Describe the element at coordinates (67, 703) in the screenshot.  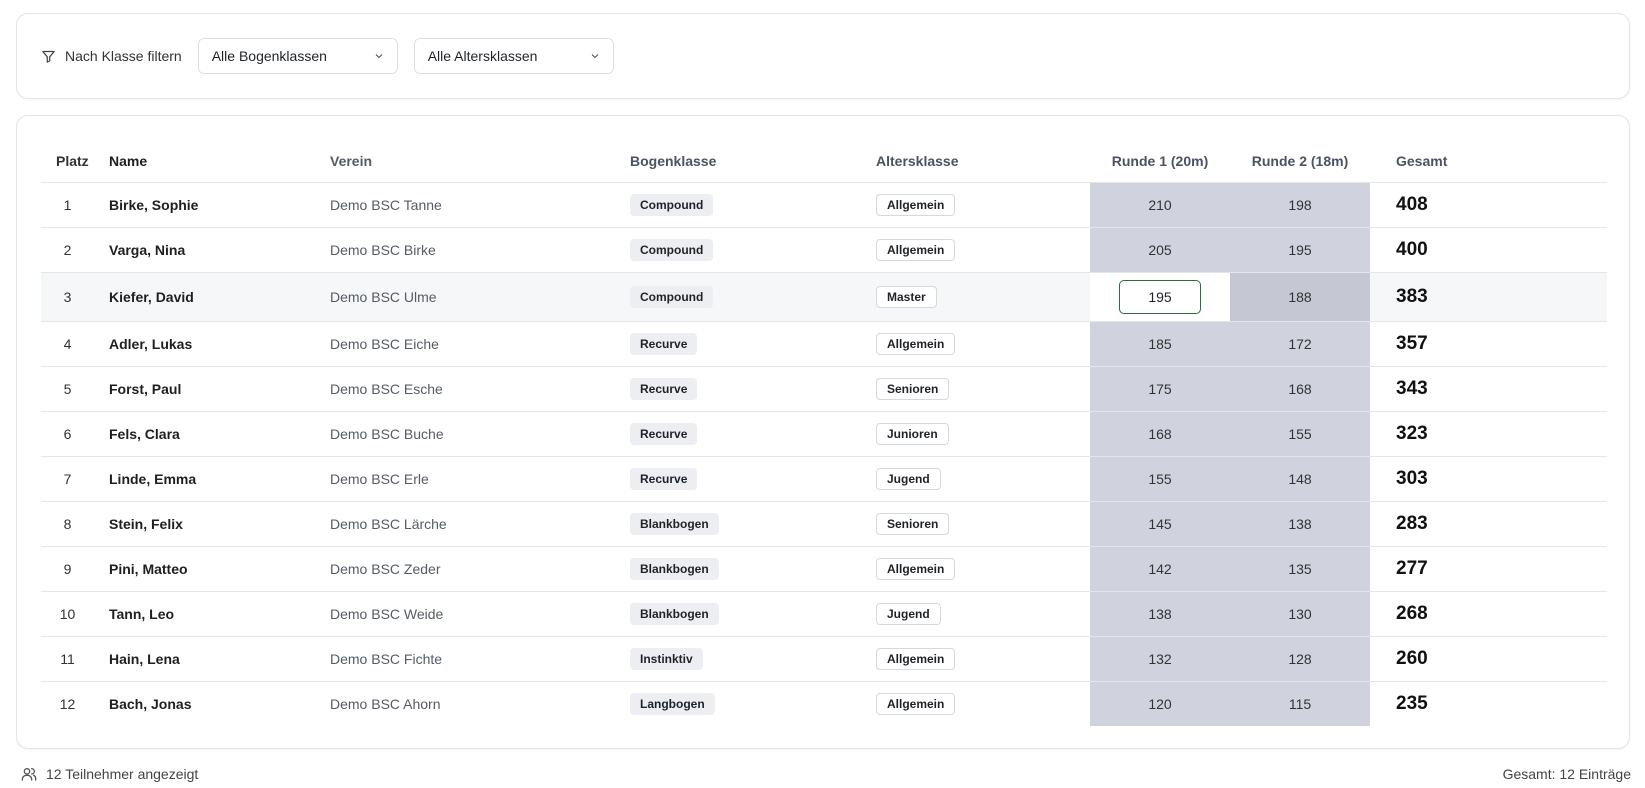
I see `platz-cell: 12` at that location.